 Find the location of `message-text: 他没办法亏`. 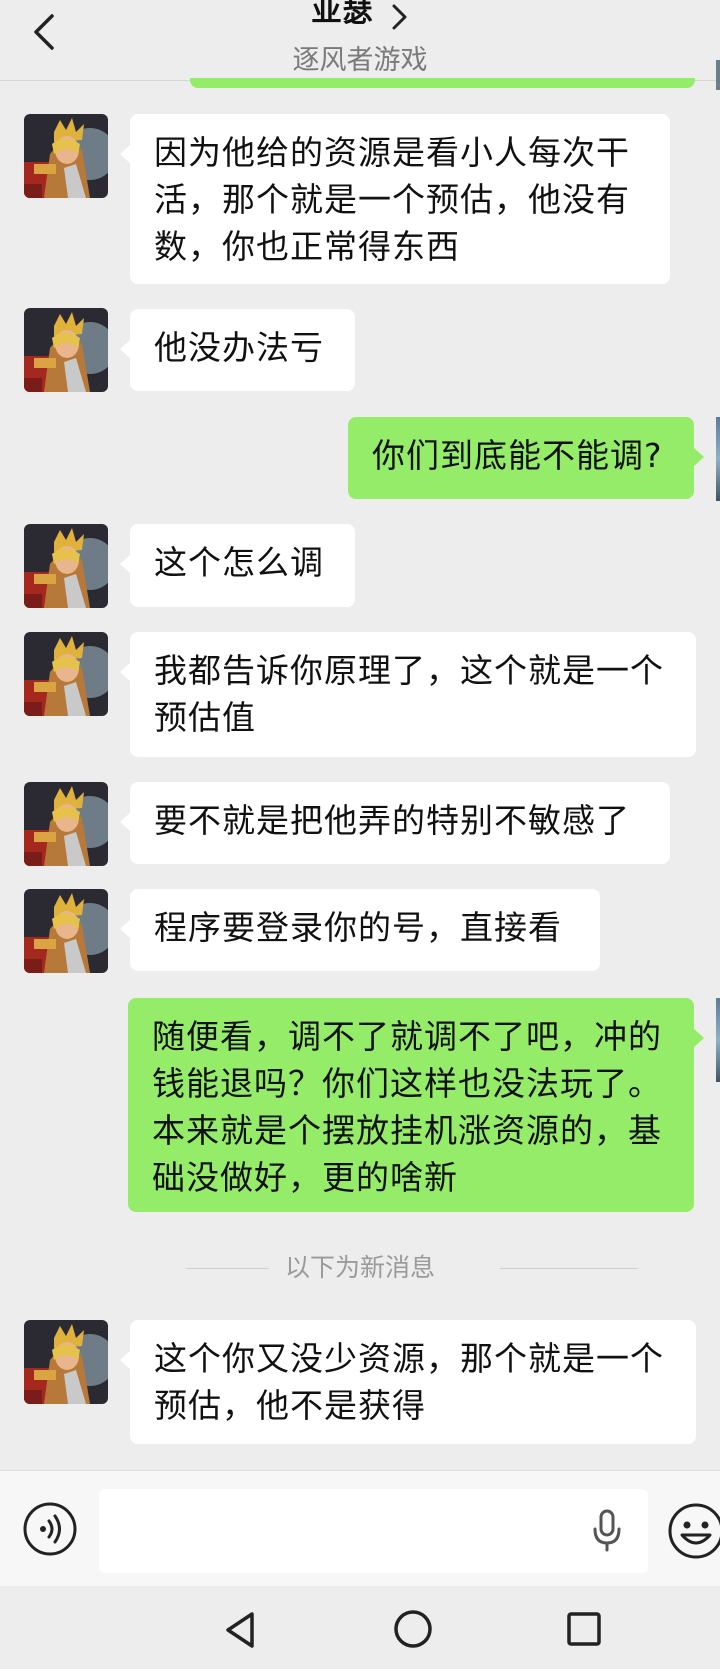

message-text: 他没办法亏 is located at coordinates (239, 347).